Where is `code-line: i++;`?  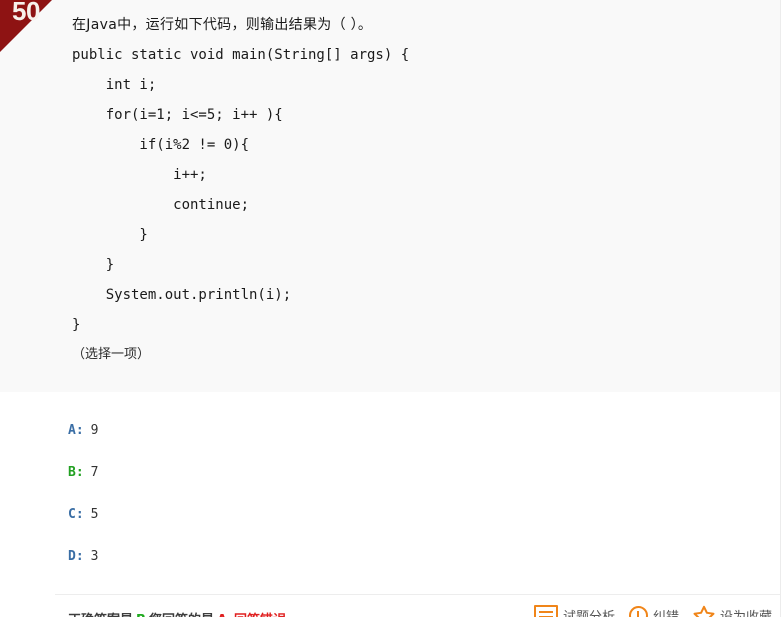
code-line: i++; is located at coordinates (139, 175).